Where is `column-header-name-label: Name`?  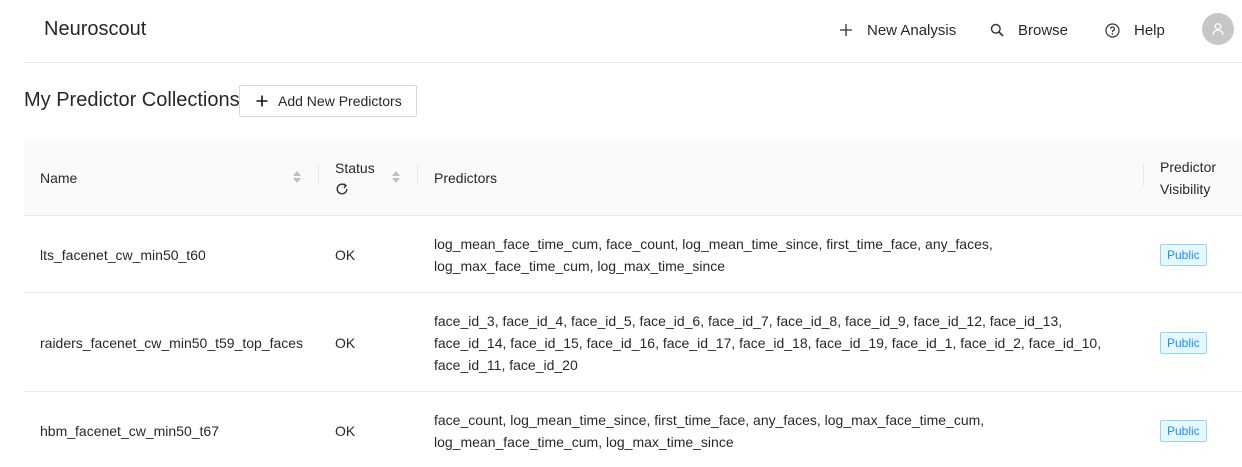
column-header-name-label: Name is located at coordinates (59, 177).